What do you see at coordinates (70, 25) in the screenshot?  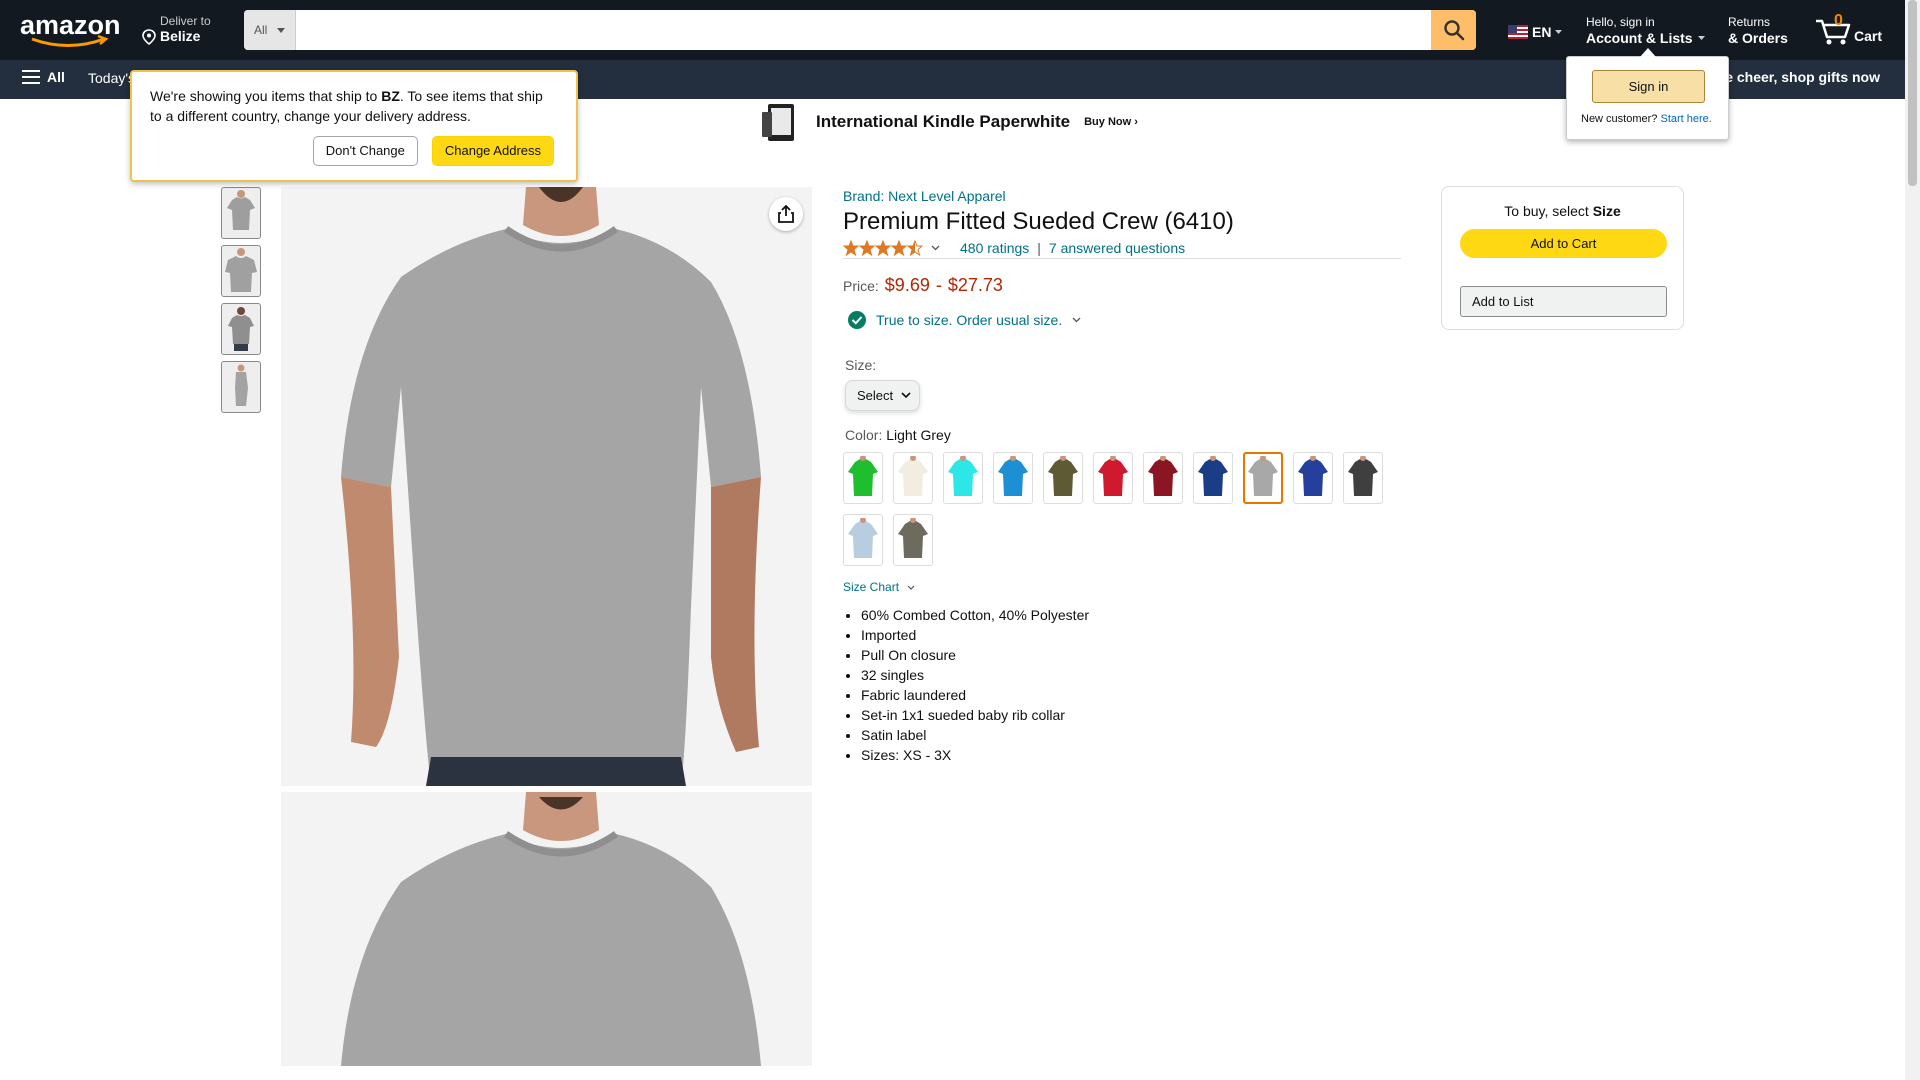 I see `svg-text: amazon` at bounding box center [70, 25].